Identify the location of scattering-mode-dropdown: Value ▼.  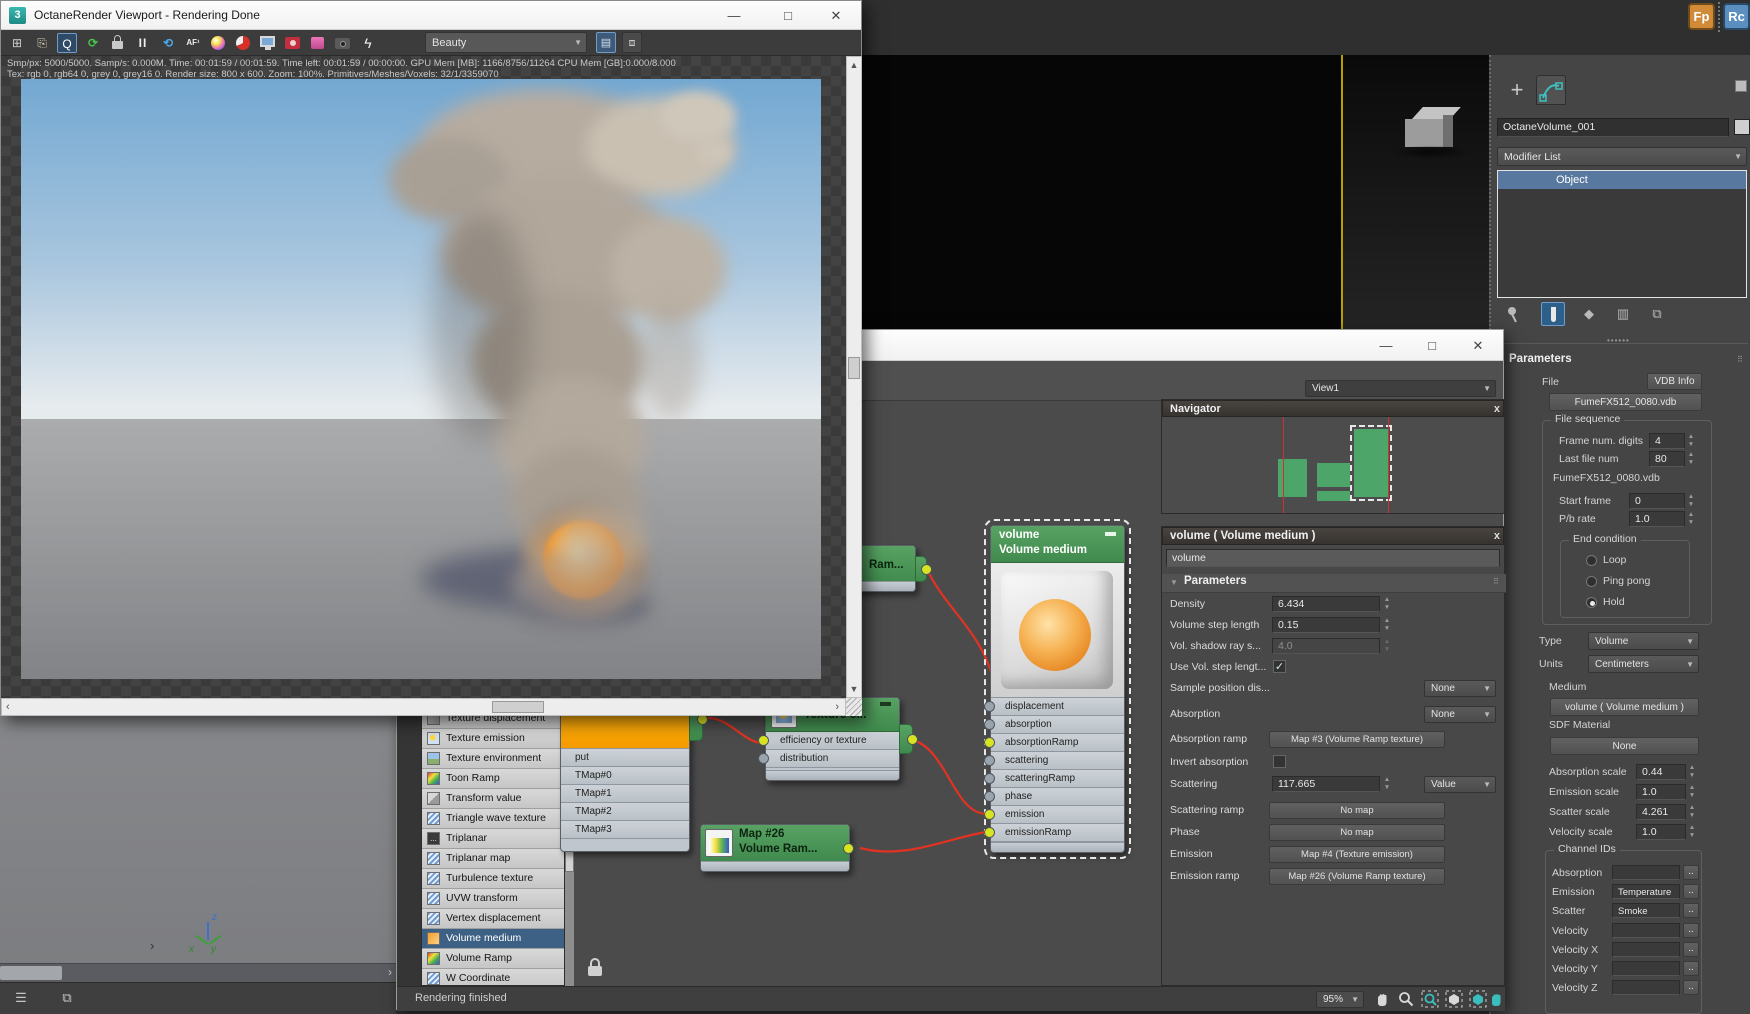
(1460, 784).